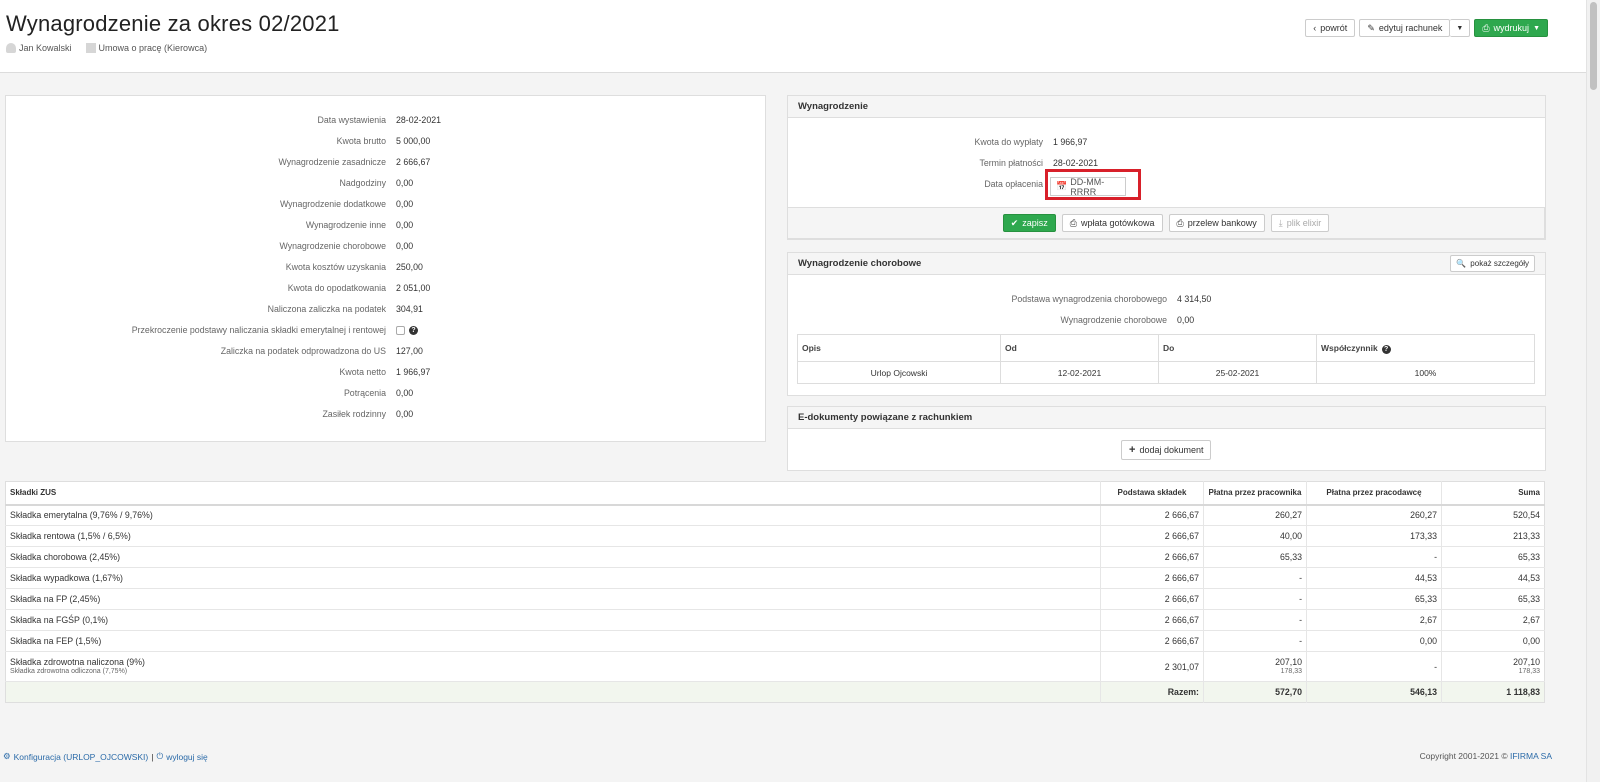  Describe the element at coordinates (1410, 28) in the screenshot. I see `edit-invoice-label: edytuj rachunek` at that location.